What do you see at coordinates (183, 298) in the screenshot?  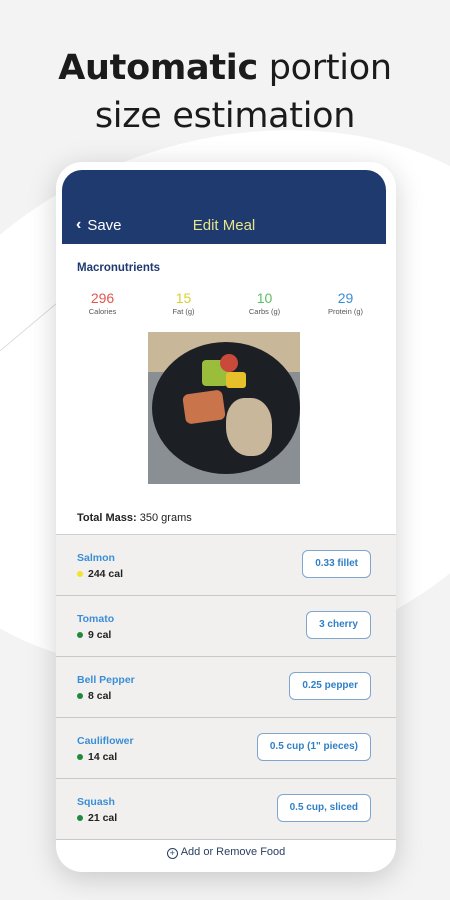 I see `macro-value: 15` at bounding box center [183, 298].